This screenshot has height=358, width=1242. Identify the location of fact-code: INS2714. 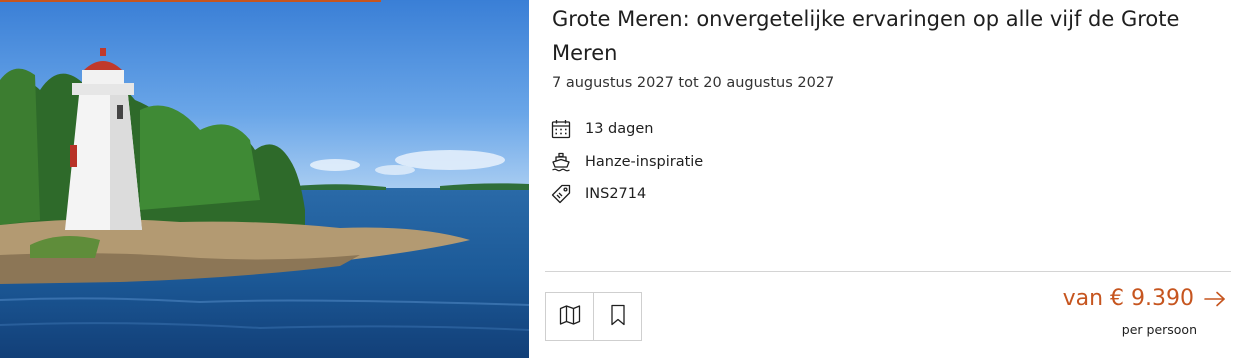
(626, 194).